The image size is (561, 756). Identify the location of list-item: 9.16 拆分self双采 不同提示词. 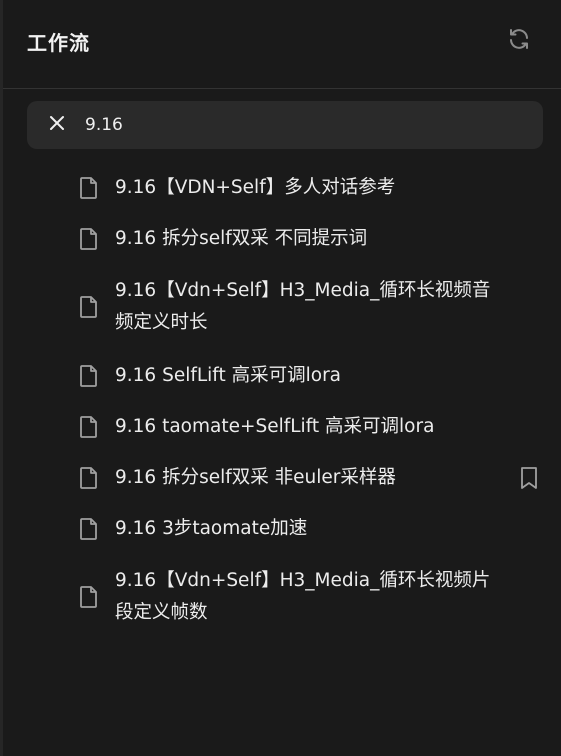
(282, 238).